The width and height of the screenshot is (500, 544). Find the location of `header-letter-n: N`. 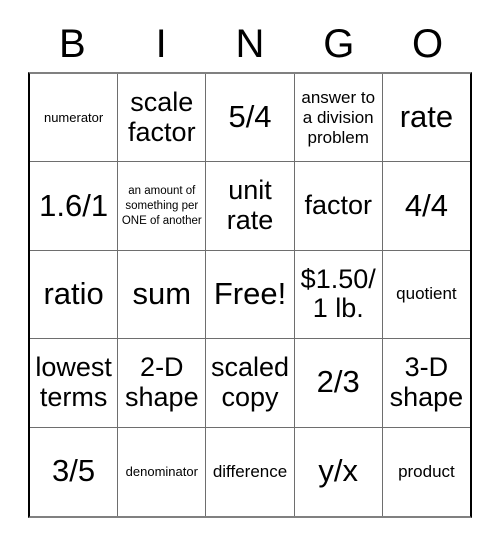

header-letter-n: N is located at coordinates (250, 44).